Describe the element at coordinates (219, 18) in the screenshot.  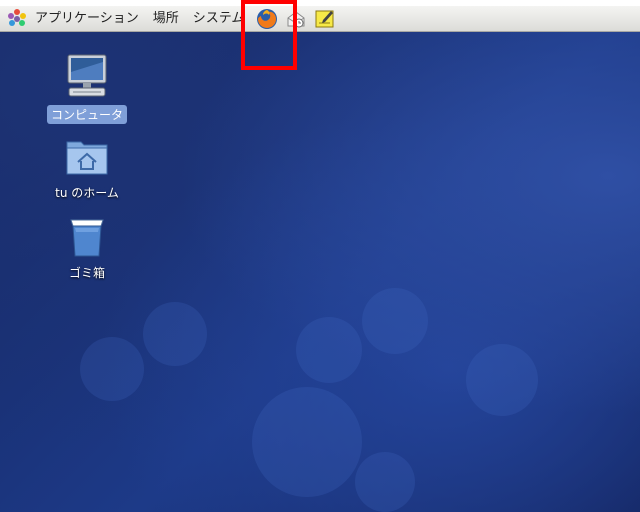
I see `menu-system: システム` at that location.